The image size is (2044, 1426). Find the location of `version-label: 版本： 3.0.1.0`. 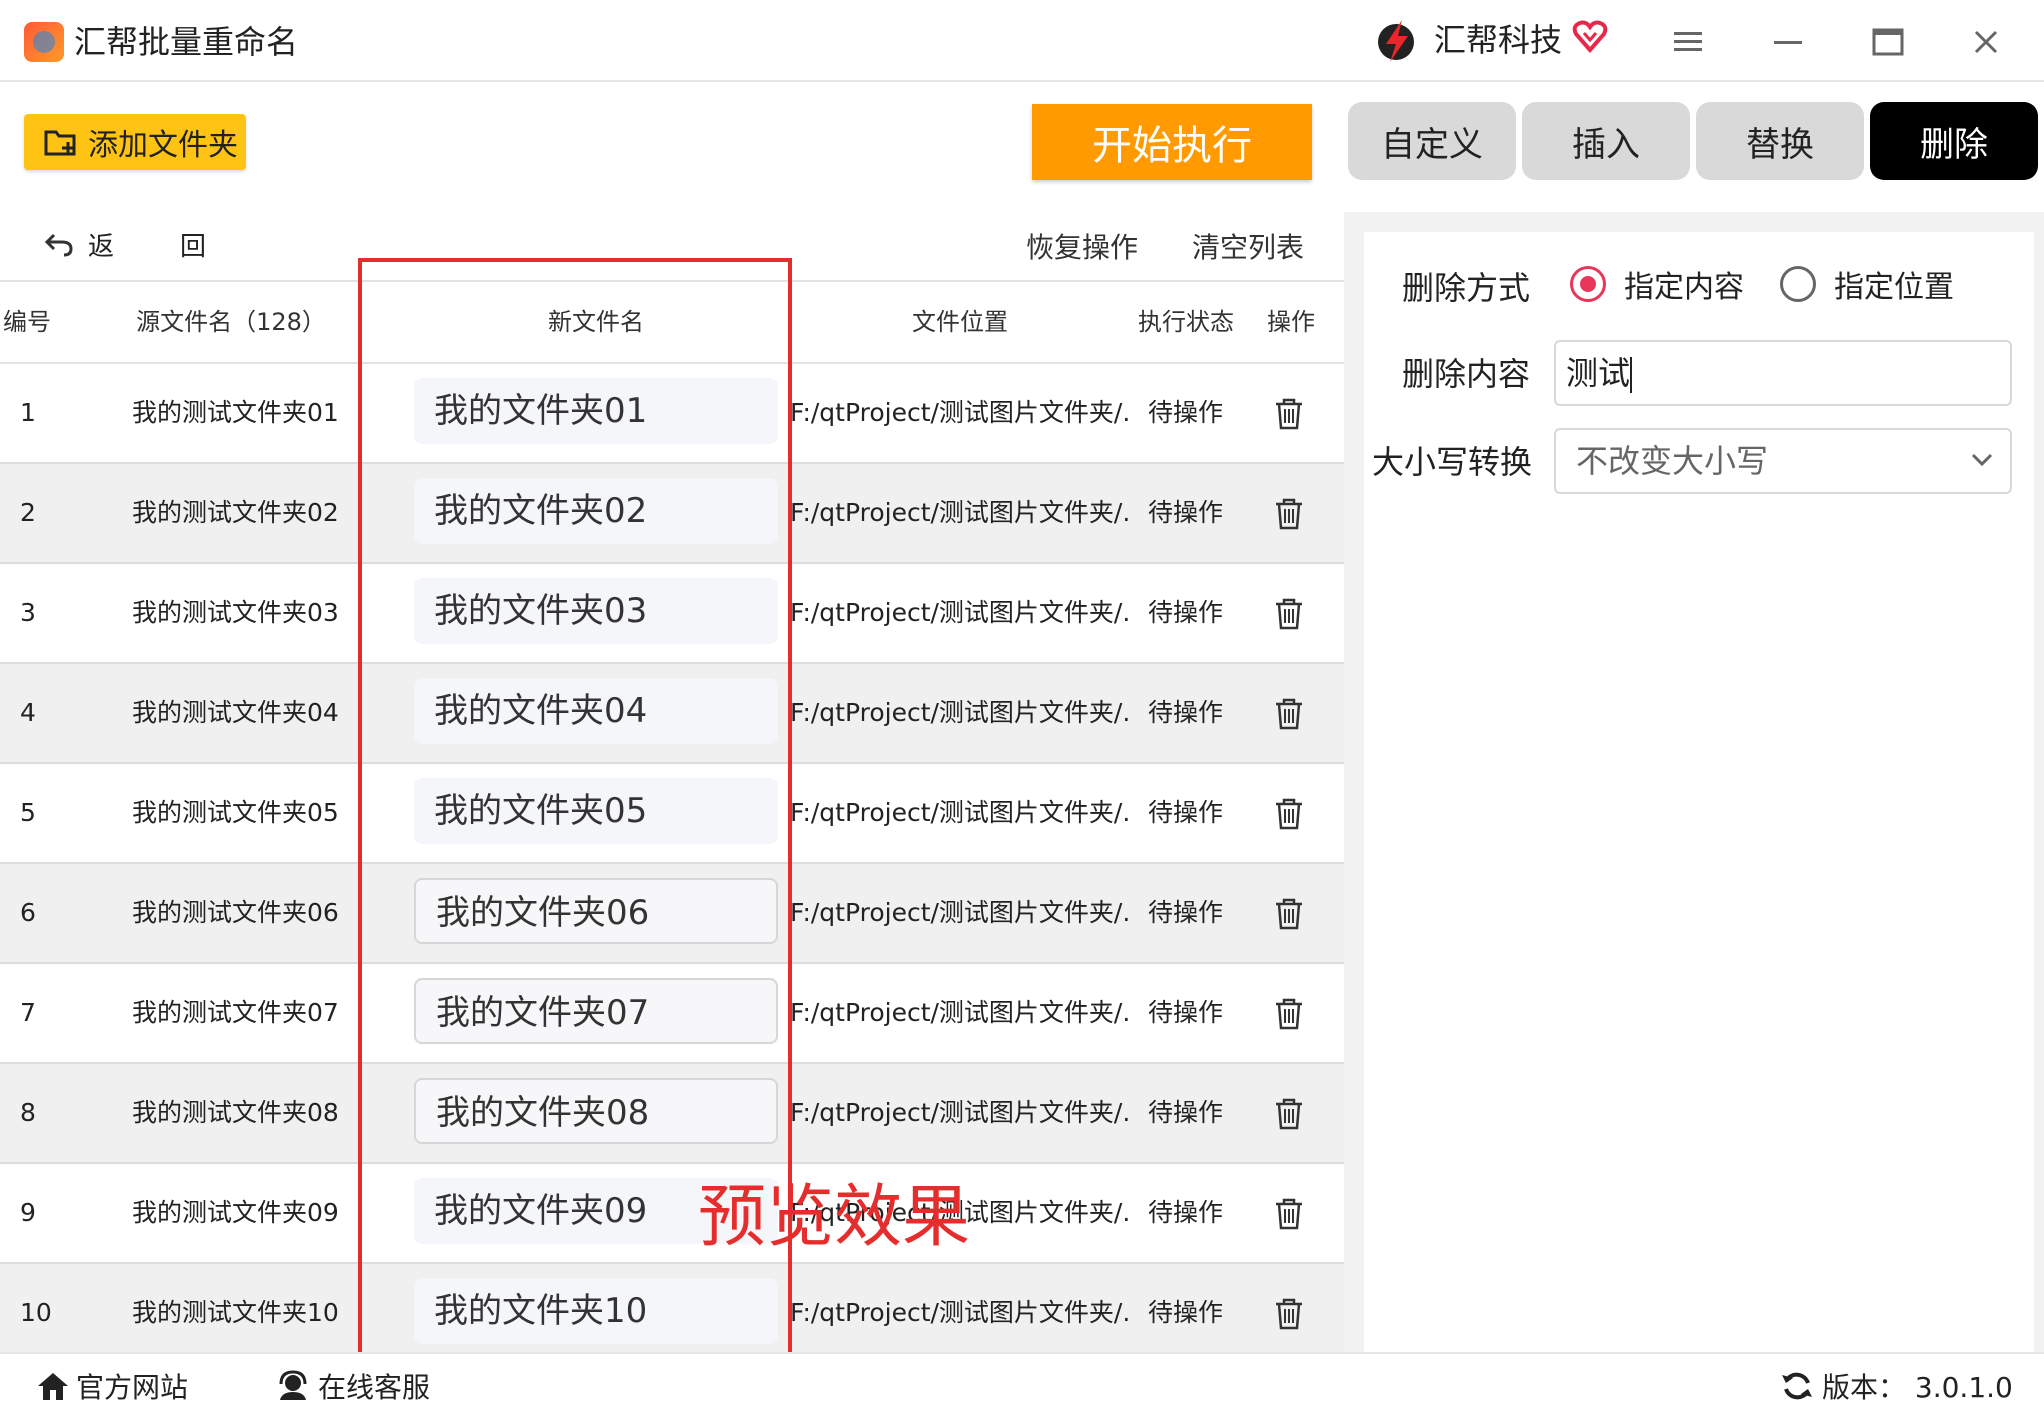

version-label: 版本： 3.0.1.0 is located at coordinates (1917, 1387).